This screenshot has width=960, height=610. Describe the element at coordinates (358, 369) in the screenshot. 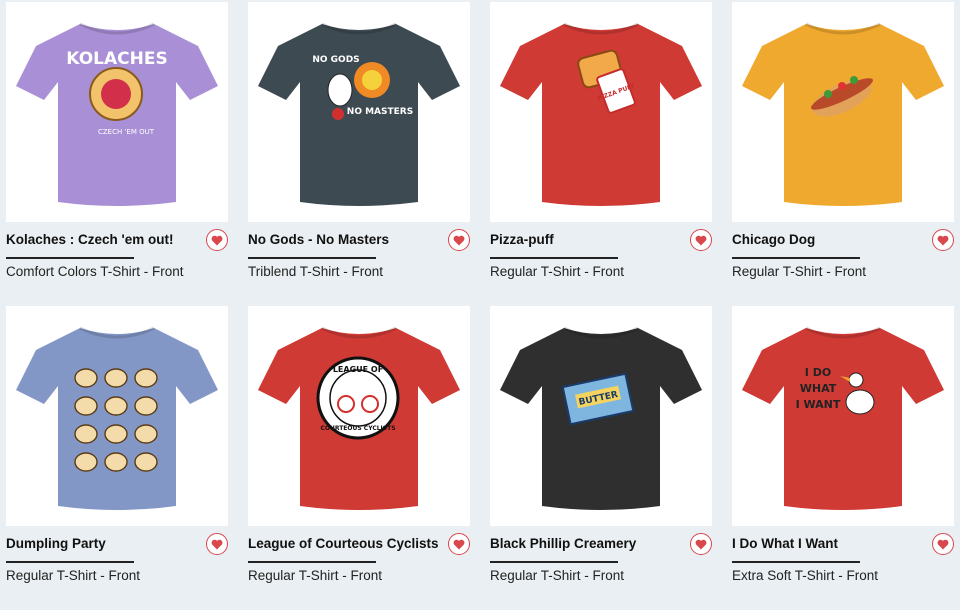

I see `svg-text: LEAGUE OF` at that location.